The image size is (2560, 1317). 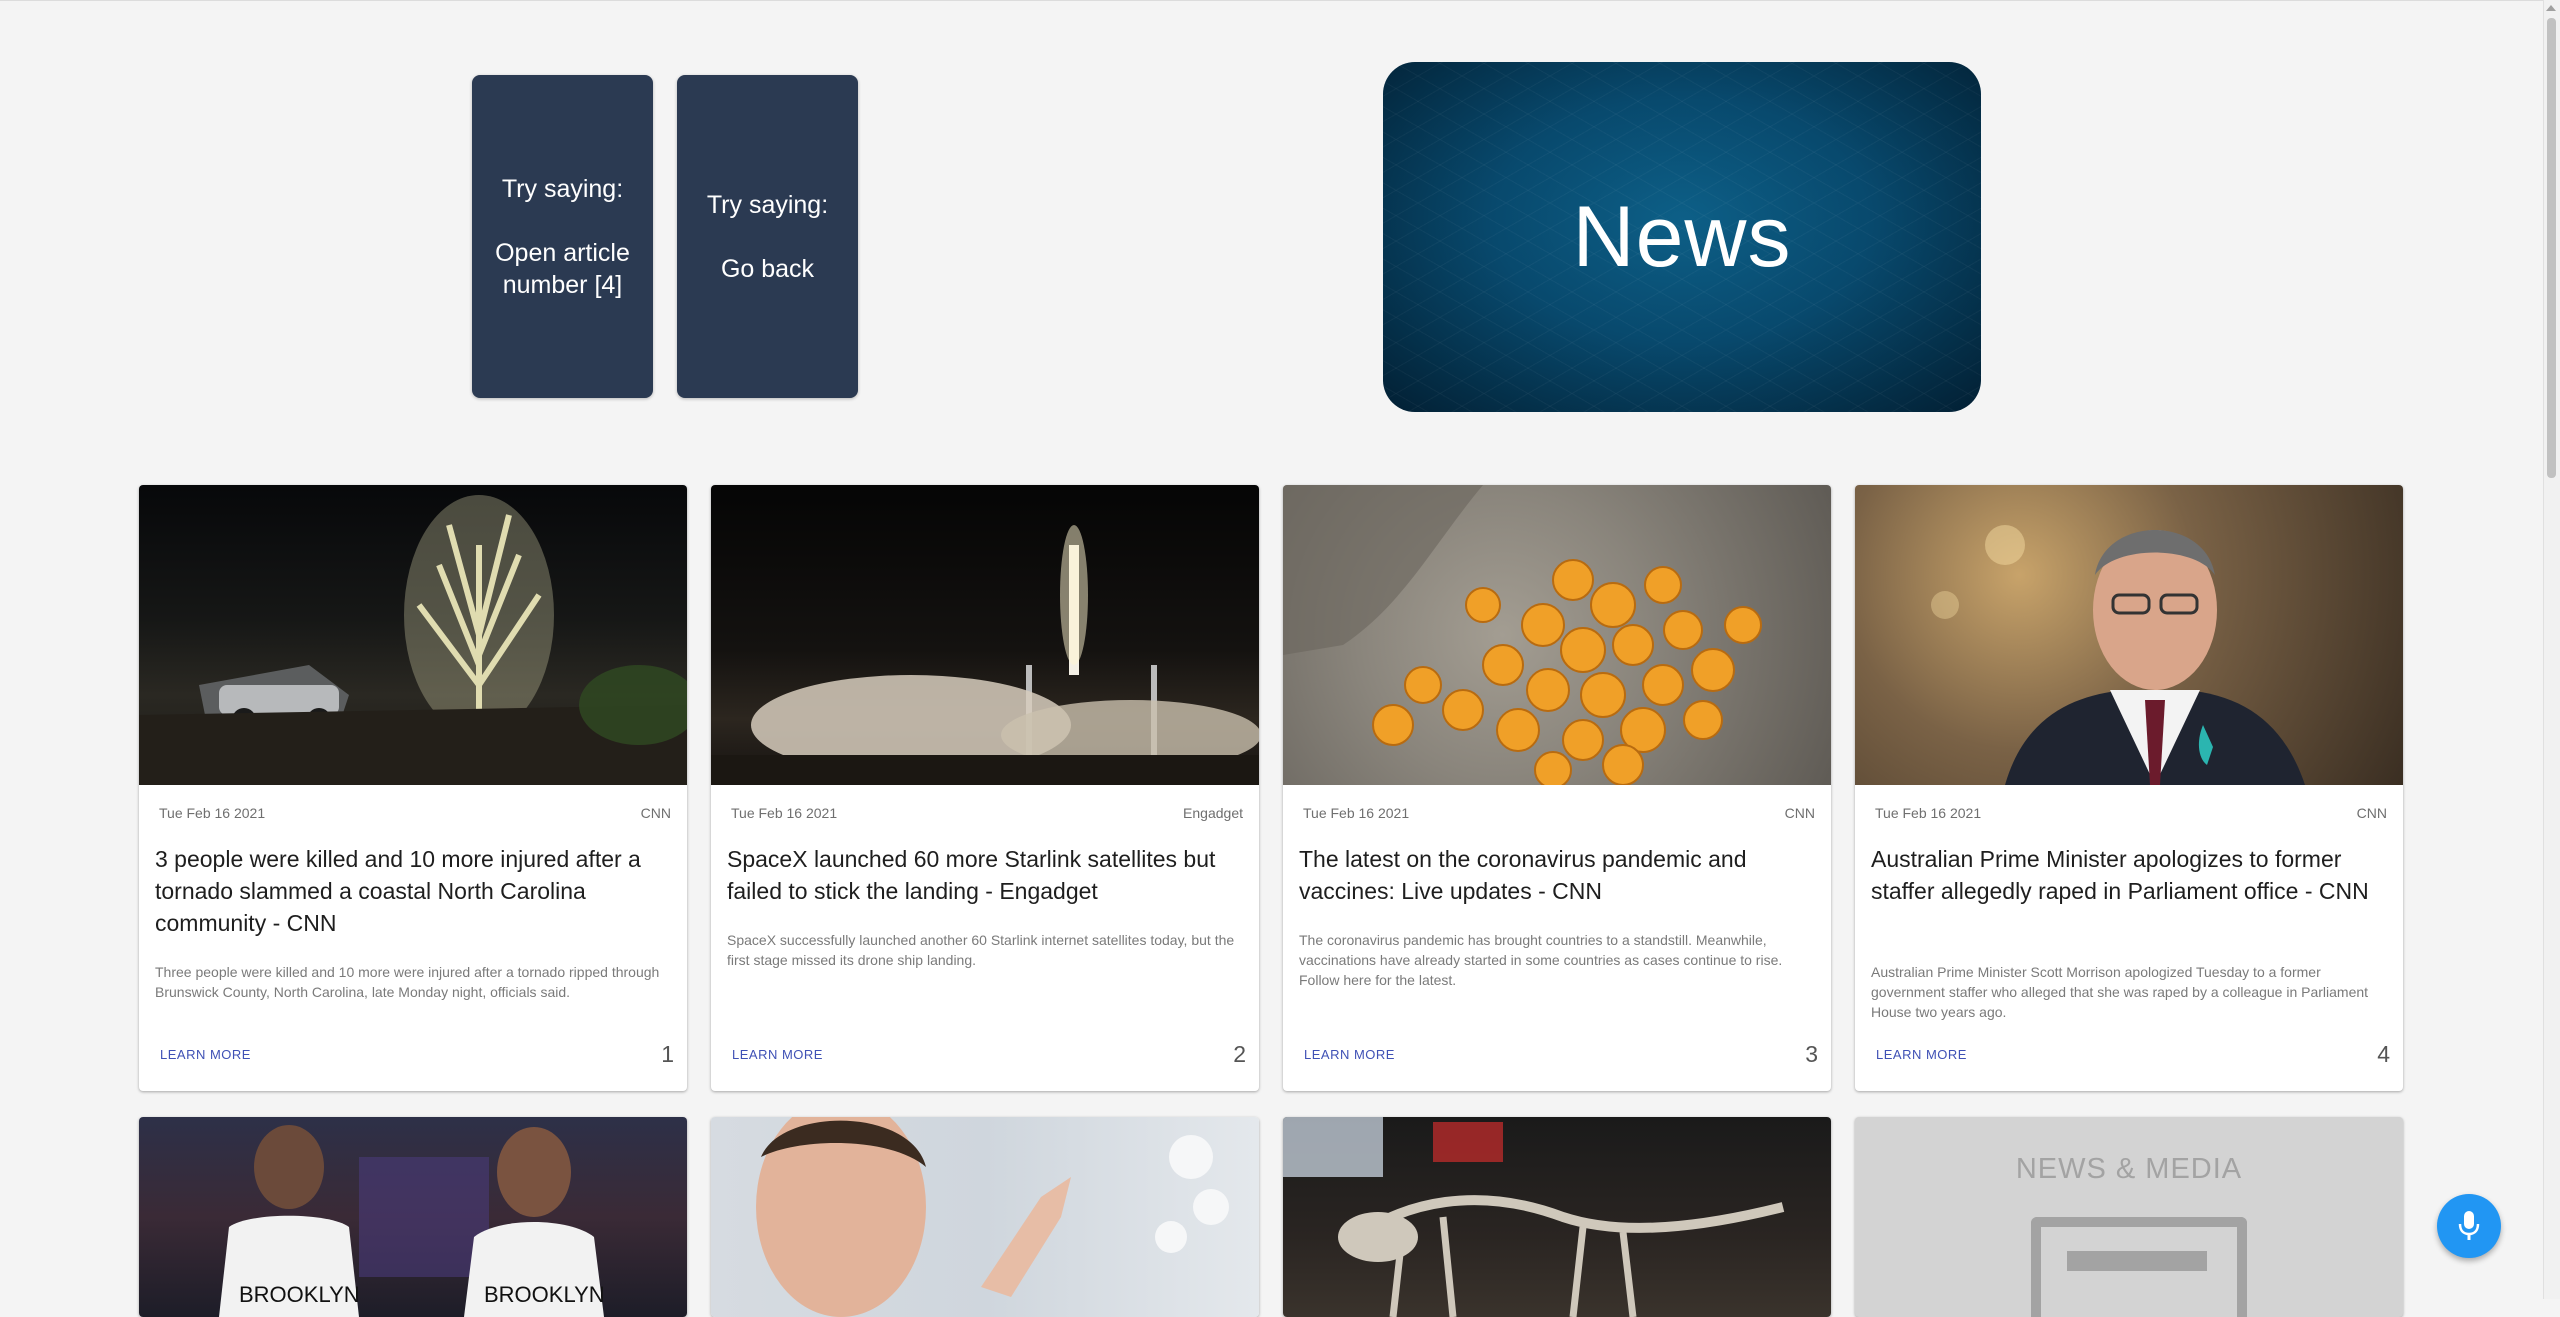 What do you see at coordinates (1280, 0) in the screenshot?
I see `top-border` at bounding box center [1280, 0].